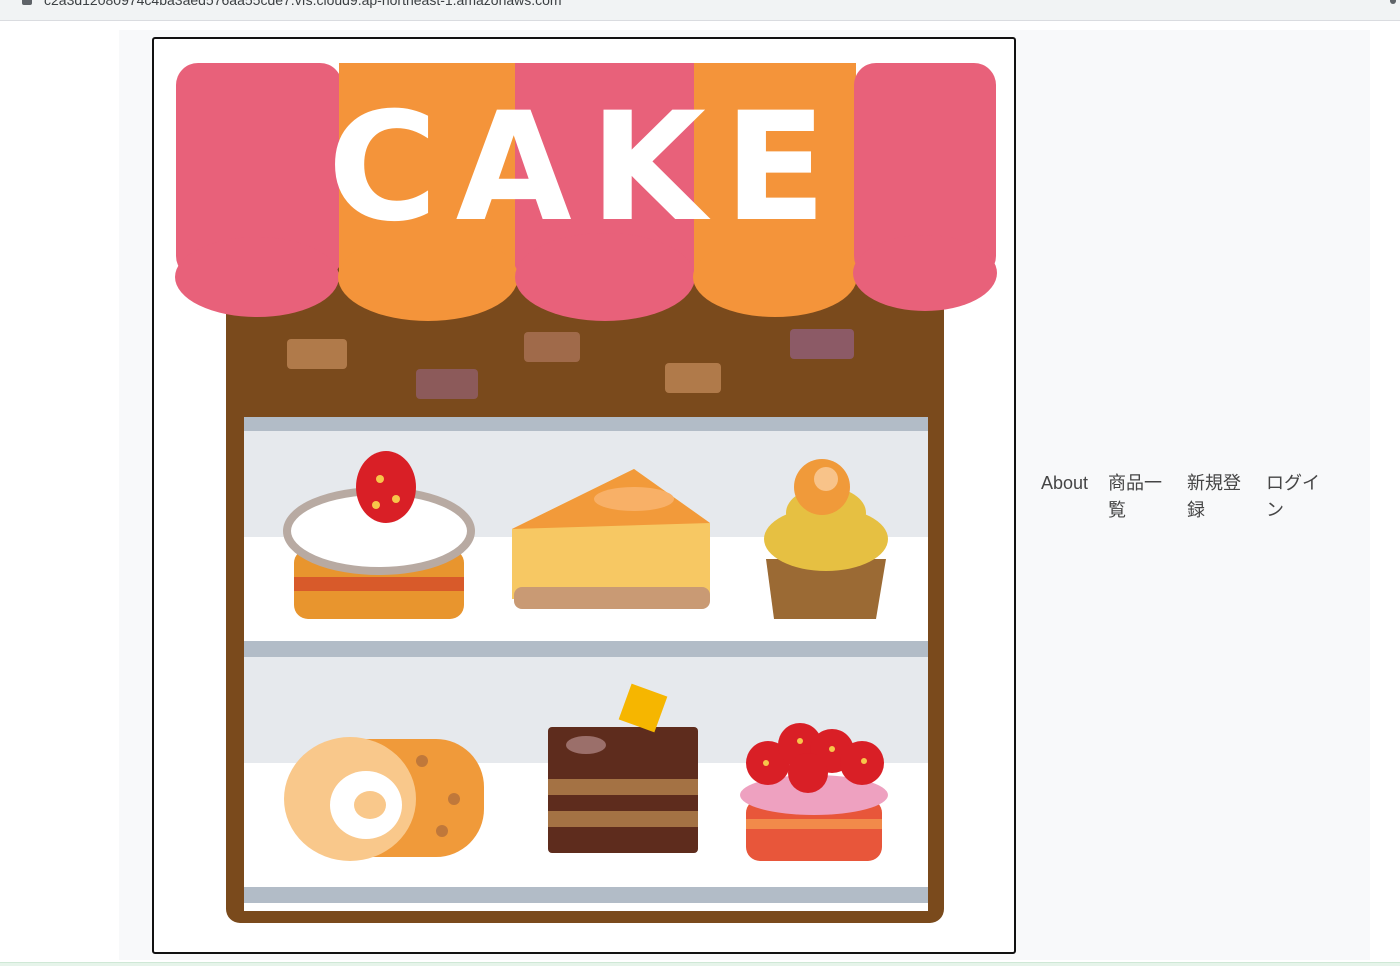  I want to click on nav-about-link: About, so click(1071, 497).